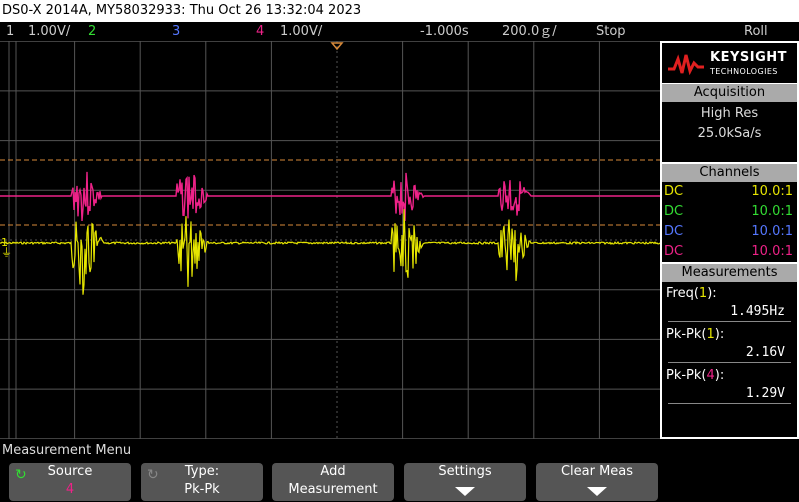  Describe the element at coordinates (597, 482) in the screenshot. I see `clear-meas-softkey: Clear Meas` at that location.